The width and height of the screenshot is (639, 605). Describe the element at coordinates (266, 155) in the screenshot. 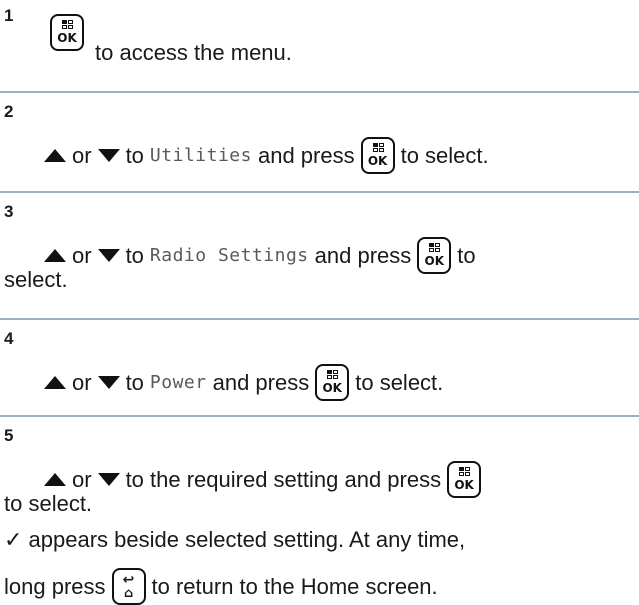

I see `step-2-text: or to Utilities and press OK to select.` at that location.